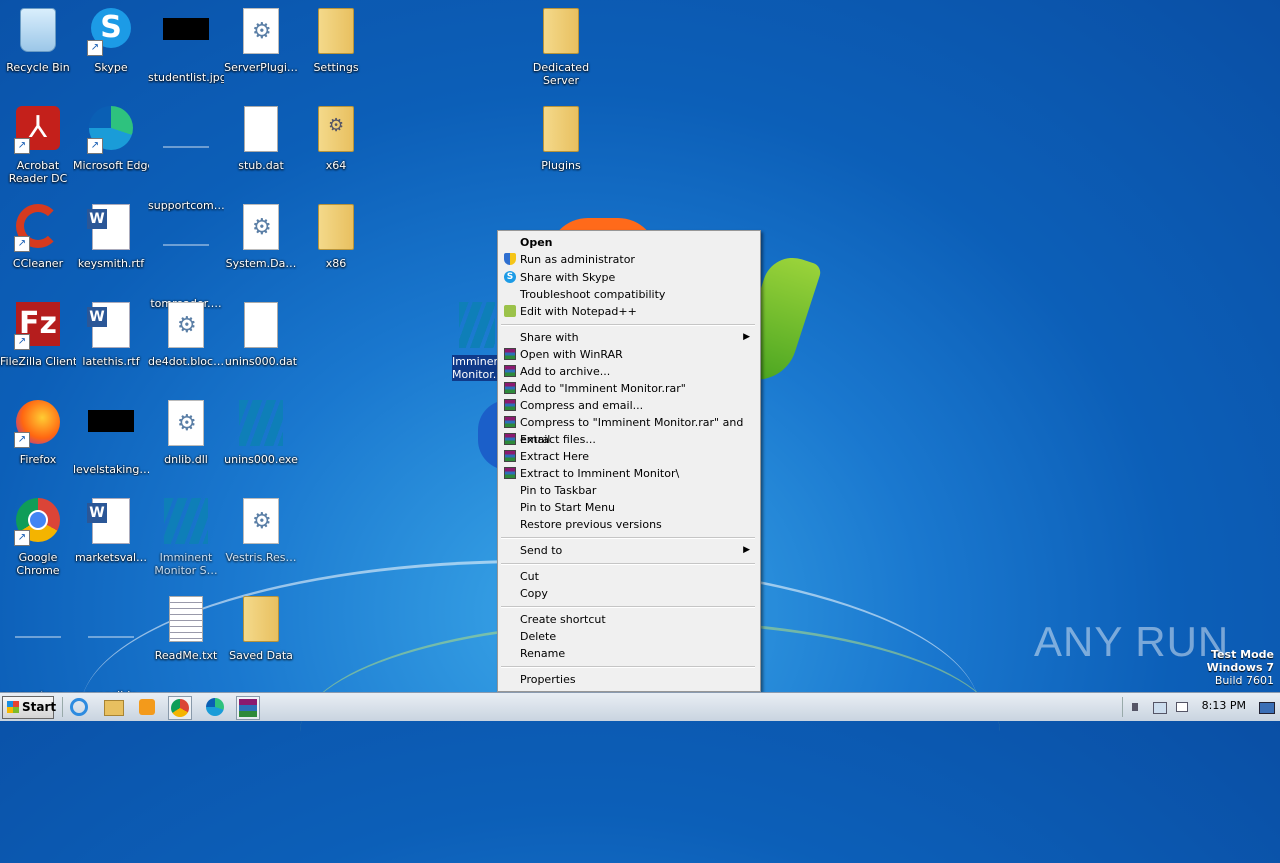 The width and height of the screenshot is (1280, 863). I want to click on desktop-icon-latethis: latethis.rtf, so click(111, 344).